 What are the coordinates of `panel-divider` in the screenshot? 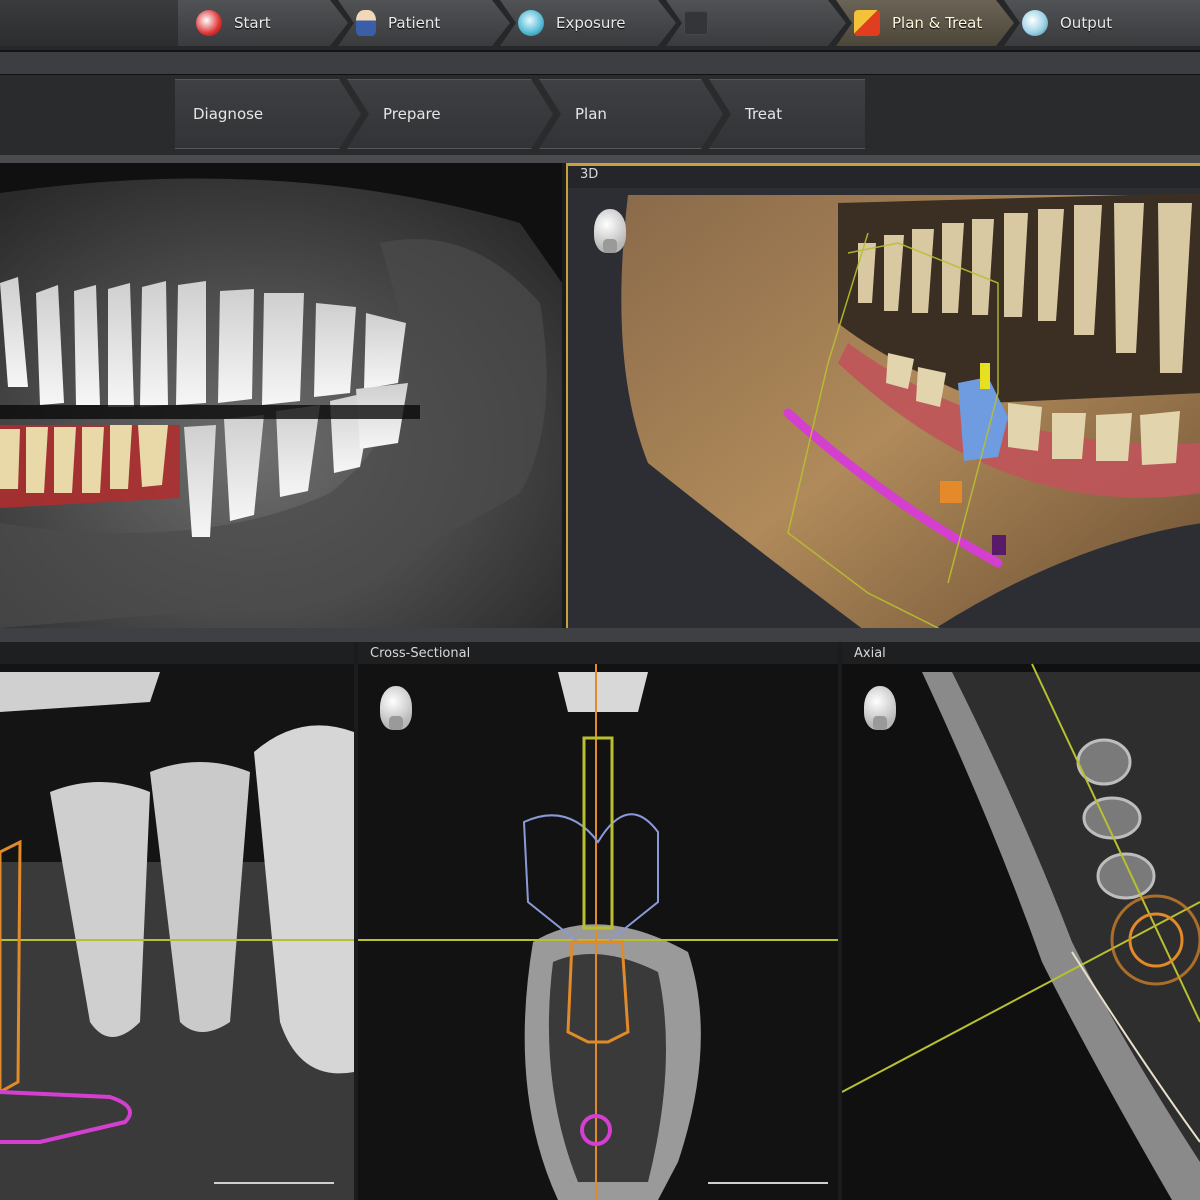 It's located at (600, 159).